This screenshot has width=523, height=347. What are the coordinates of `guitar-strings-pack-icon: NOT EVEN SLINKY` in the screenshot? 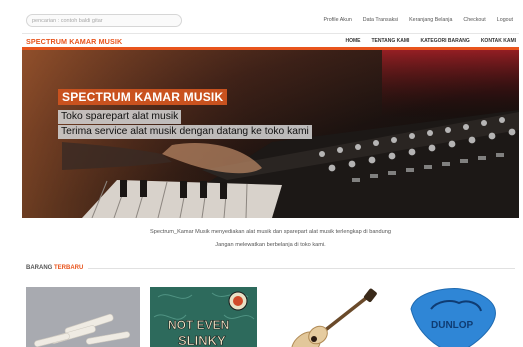 It's located at (203, 317).